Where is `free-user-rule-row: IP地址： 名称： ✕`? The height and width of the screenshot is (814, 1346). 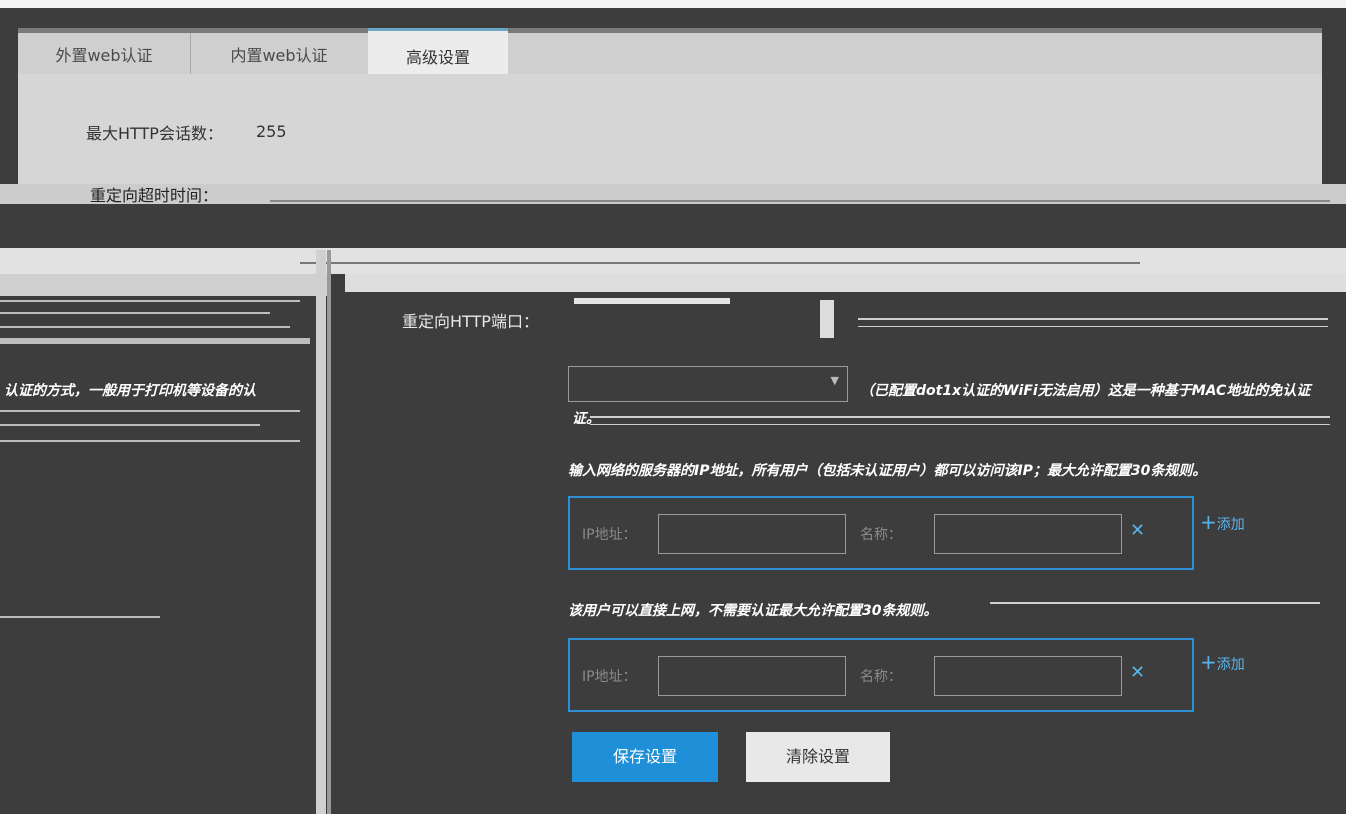 free-user-rule-row: IP地址： 名称： ✕ is located at coordinates (881, 675).